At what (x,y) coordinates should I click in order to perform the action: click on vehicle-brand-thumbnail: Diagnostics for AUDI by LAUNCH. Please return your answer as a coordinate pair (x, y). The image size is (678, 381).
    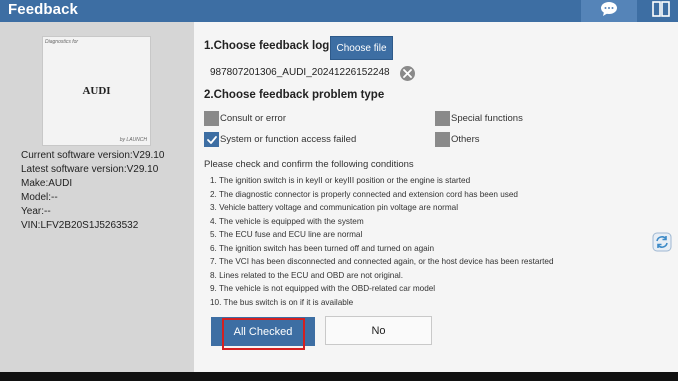
    Looking at the image, I should click on (96, 91).